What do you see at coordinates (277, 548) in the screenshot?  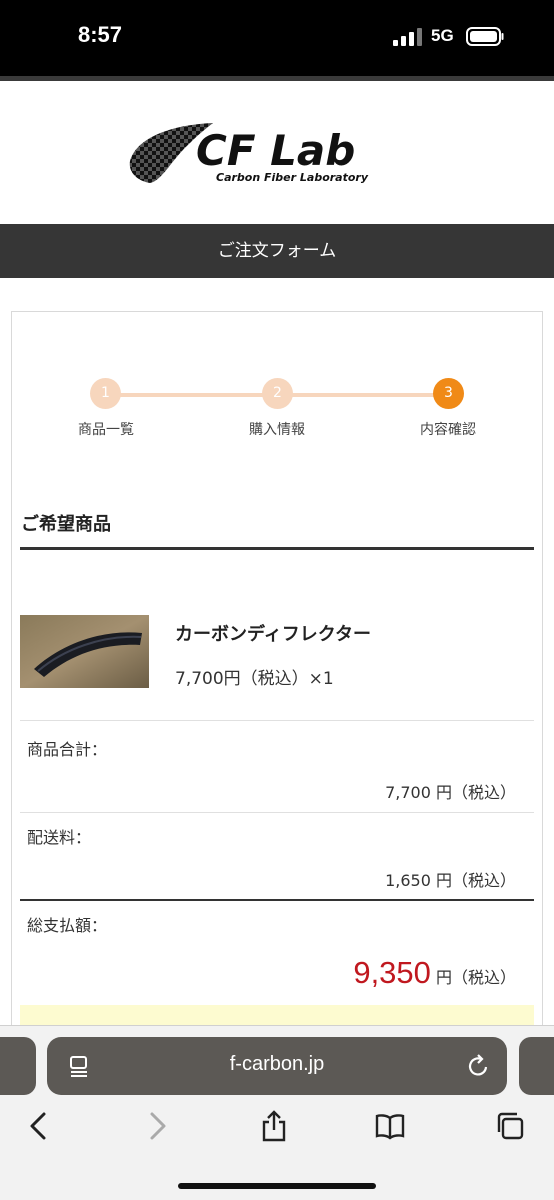 I see `section-divider` at bounding box center [277, 548].